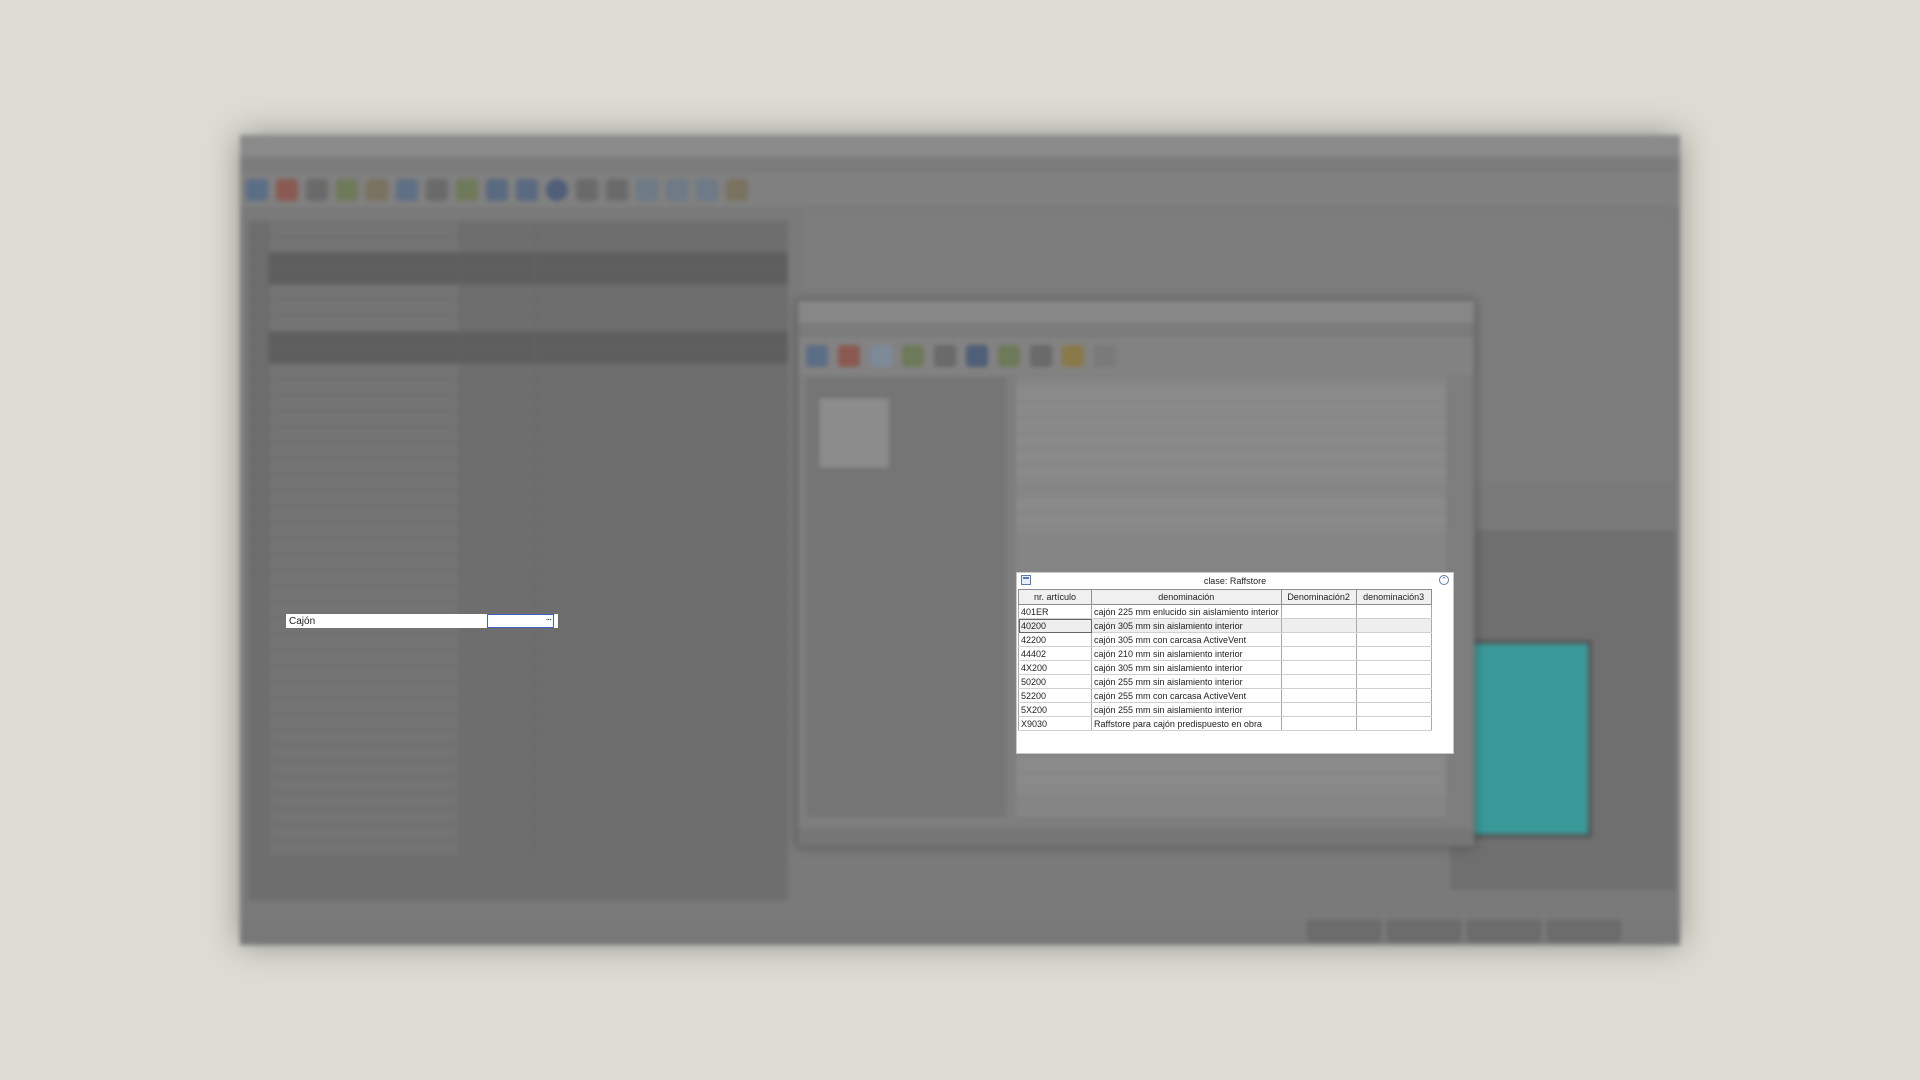  I want to click on cell-nr: 52200, so click(1055, 695).